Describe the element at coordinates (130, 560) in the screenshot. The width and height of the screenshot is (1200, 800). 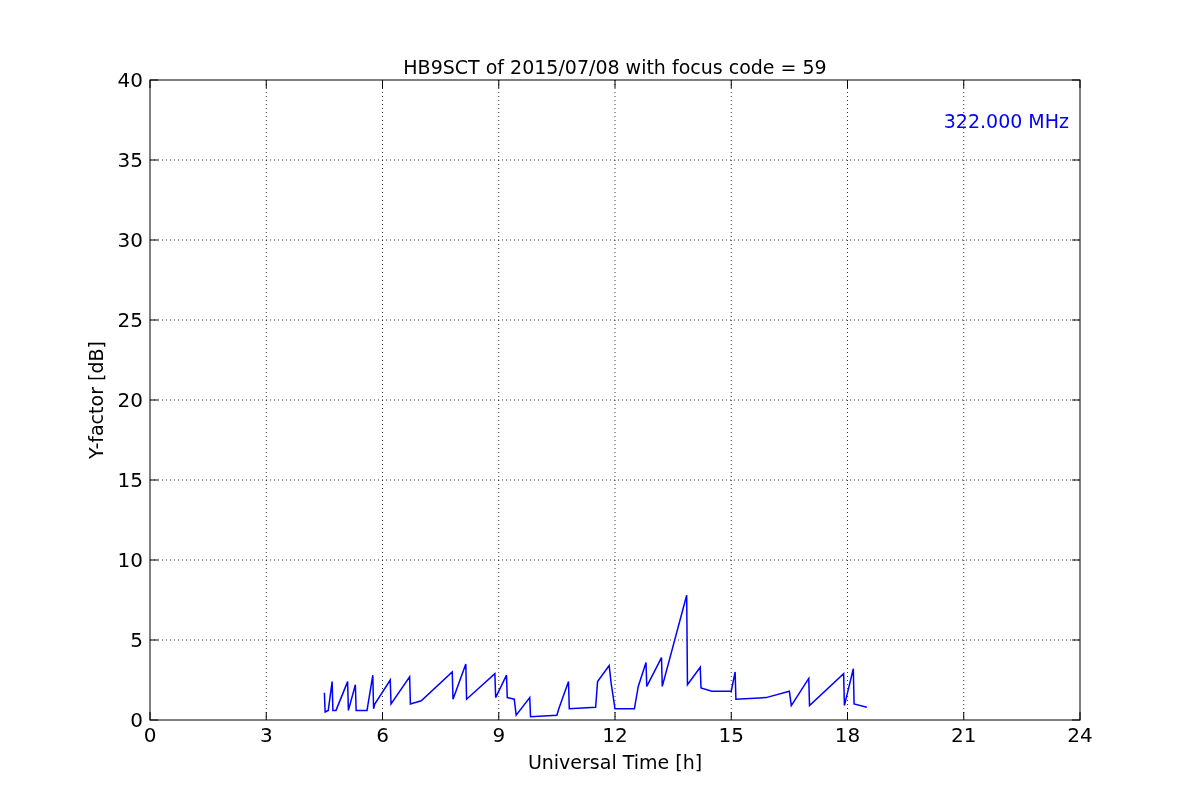
I see `tick-label: 10` at that location.